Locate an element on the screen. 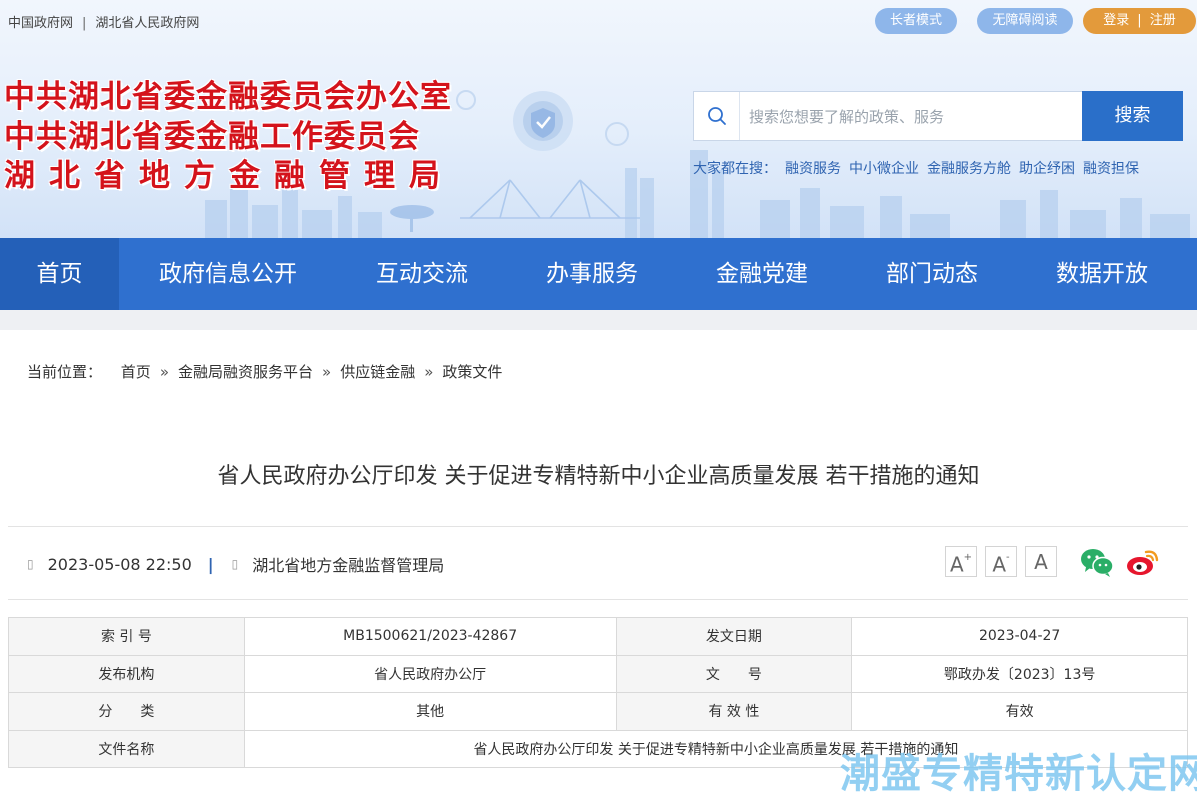  article-source: 湖北省地方金融监督管理局 is located at coordinates (348, 565).